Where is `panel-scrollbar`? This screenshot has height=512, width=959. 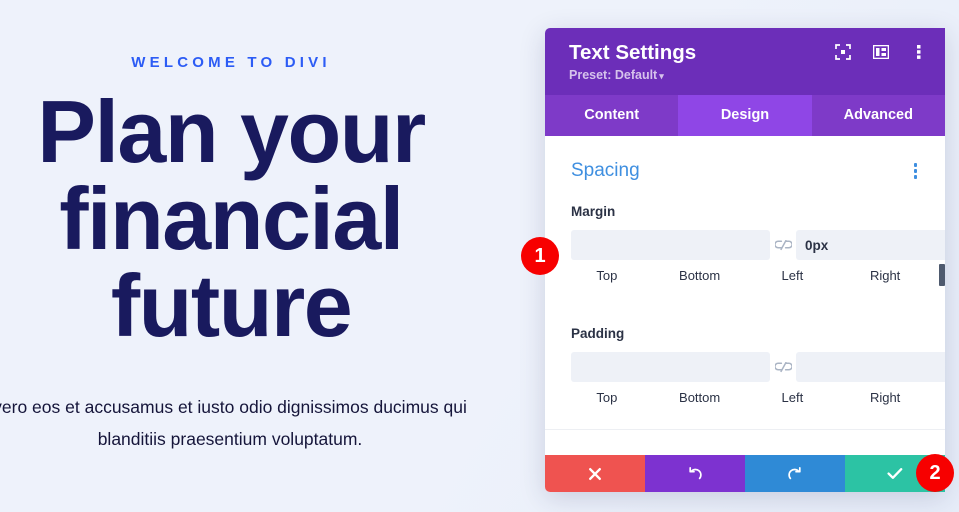
panel-scrollbar is located at coordinates (942, 295).